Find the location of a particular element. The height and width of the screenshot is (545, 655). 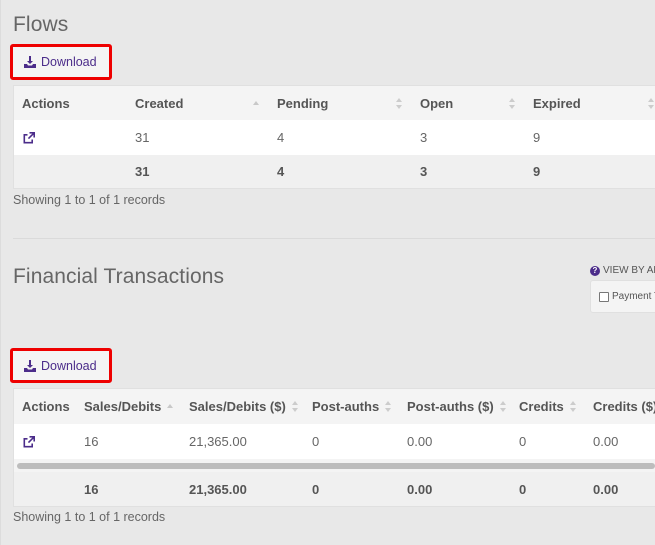

total-post-auths-amount: 0.00 is located at coordinates (420, 489).